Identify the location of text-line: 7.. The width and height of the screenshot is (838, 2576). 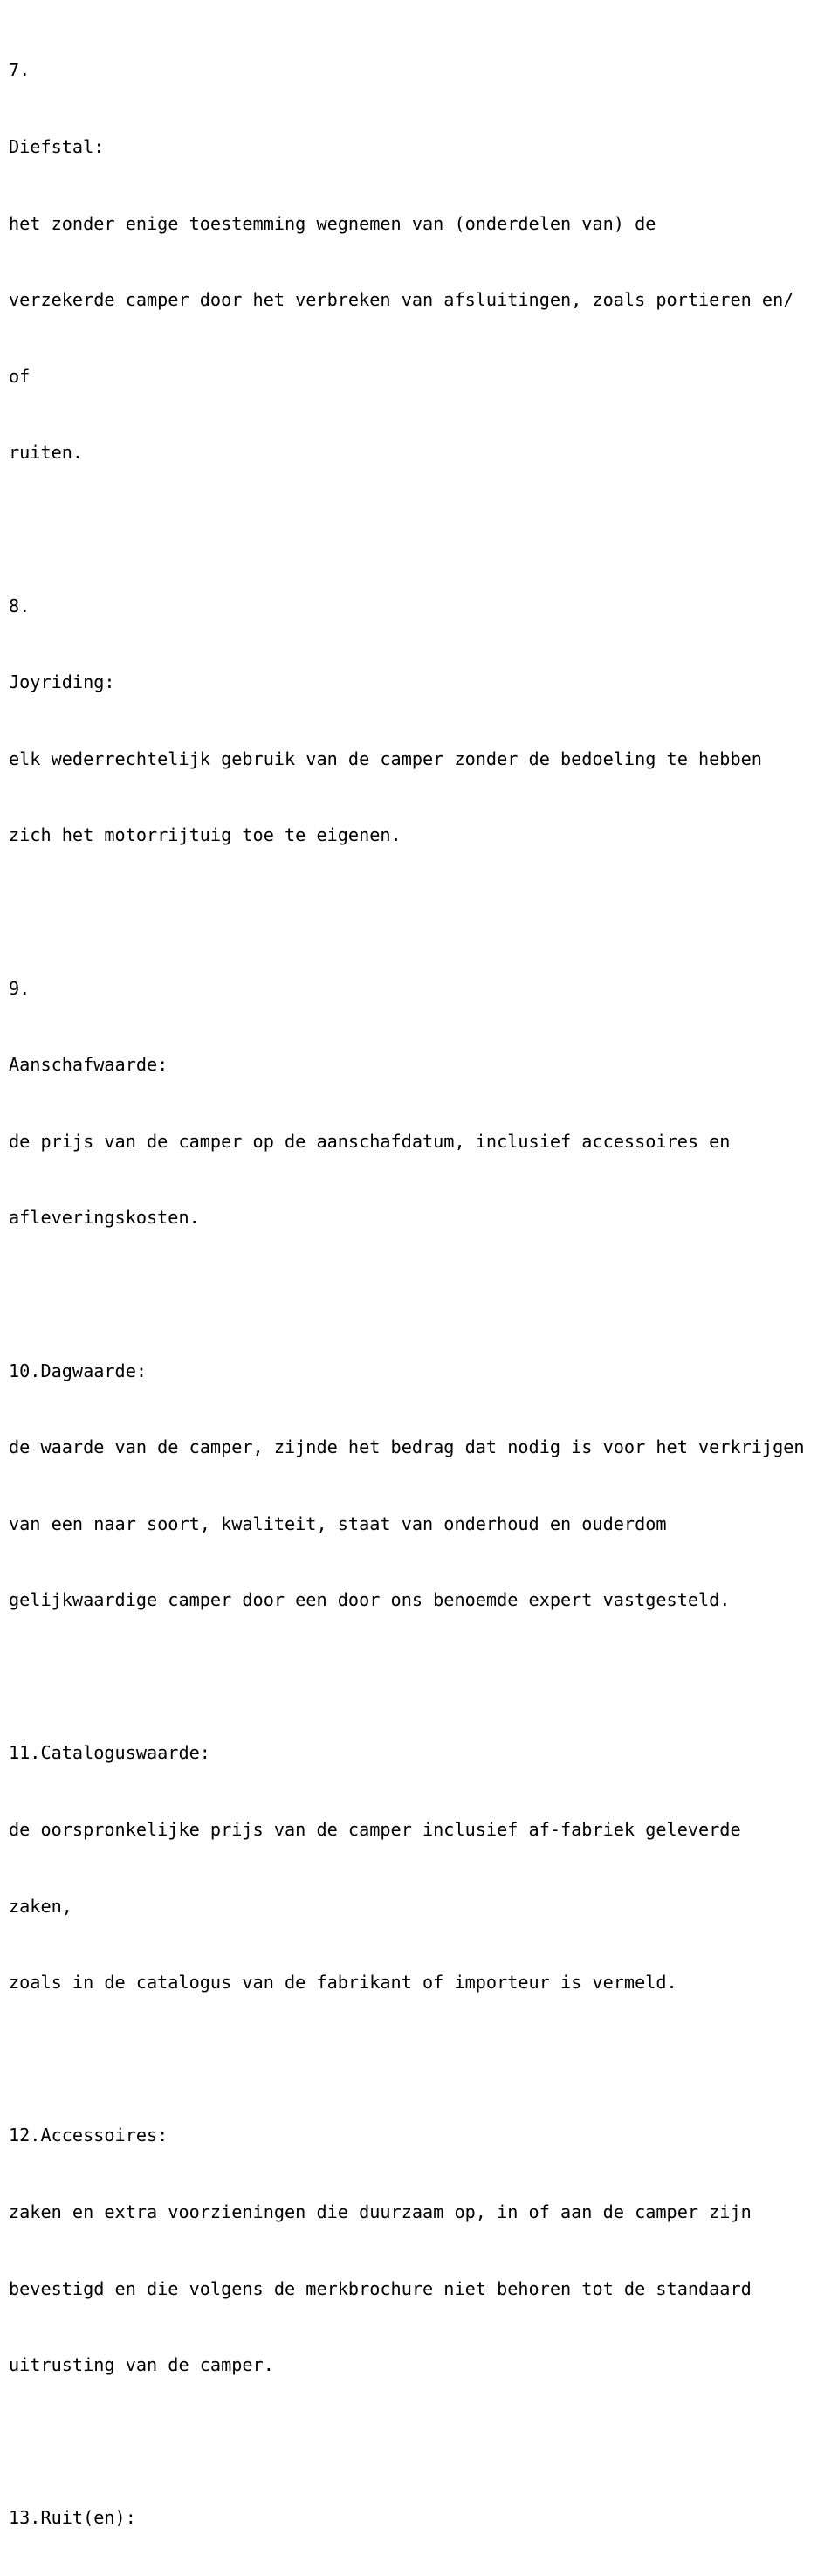
(20, 70).